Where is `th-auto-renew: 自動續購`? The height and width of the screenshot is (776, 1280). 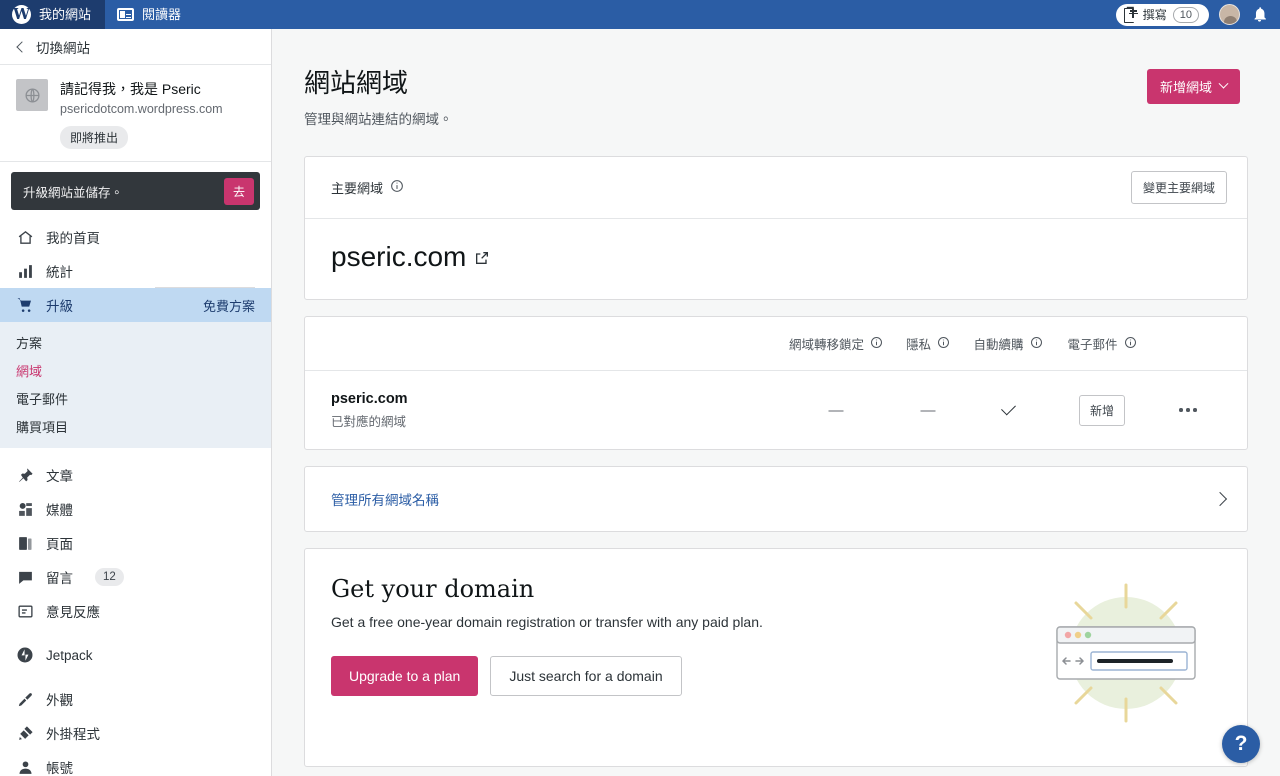 th-auto-renew: 自動續購 is located at coordinates (1008, 343).